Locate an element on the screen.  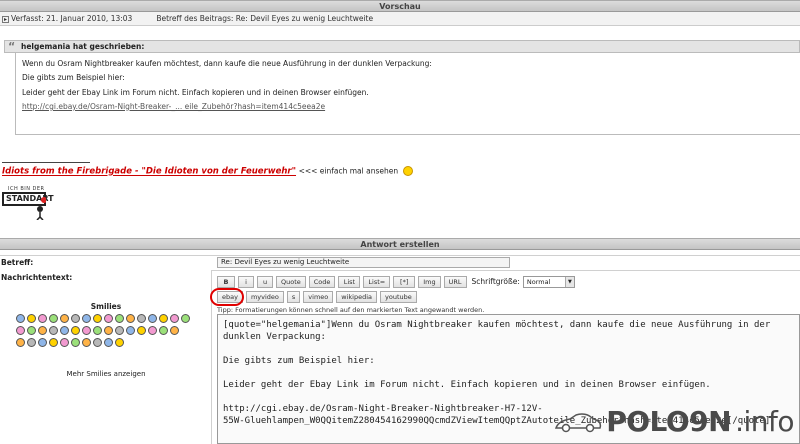
quote-button: Quote is located at coordinates (291, 282).